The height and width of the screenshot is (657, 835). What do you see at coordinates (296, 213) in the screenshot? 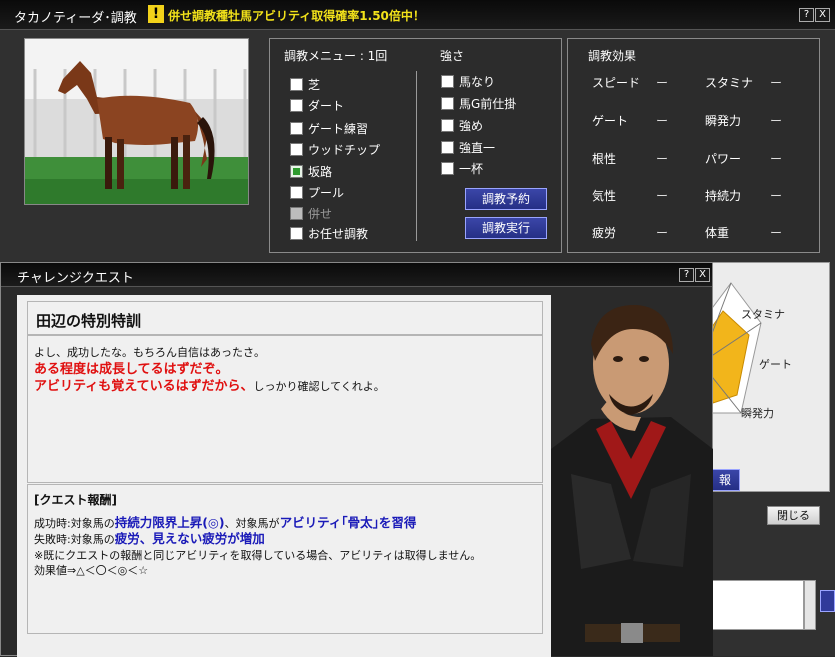
I see `checkbox-disabled` at bounding box center [296, 213].